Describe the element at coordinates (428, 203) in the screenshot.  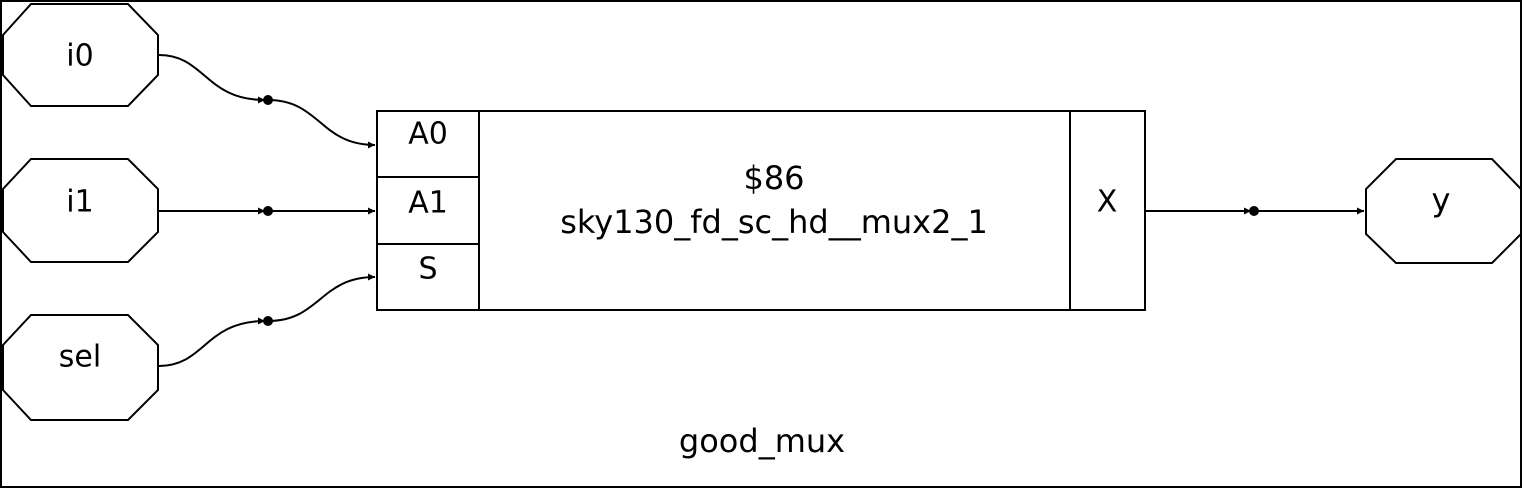
I see `cell-port-A1: A1` at that location.